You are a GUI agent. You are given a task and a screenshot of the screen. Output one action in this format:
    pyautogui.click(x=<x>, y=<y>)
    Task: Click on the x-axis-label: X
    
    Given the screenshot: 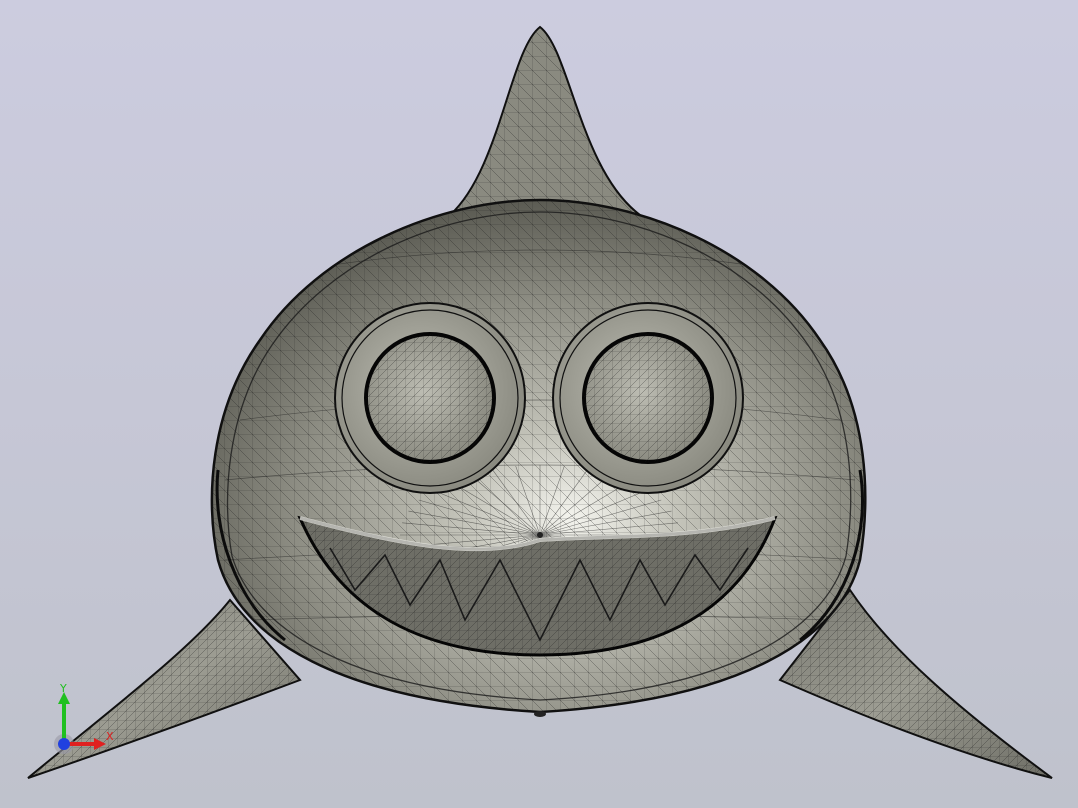 What is the action you would take?
    pyautogui.click(x=110, y=736)
    